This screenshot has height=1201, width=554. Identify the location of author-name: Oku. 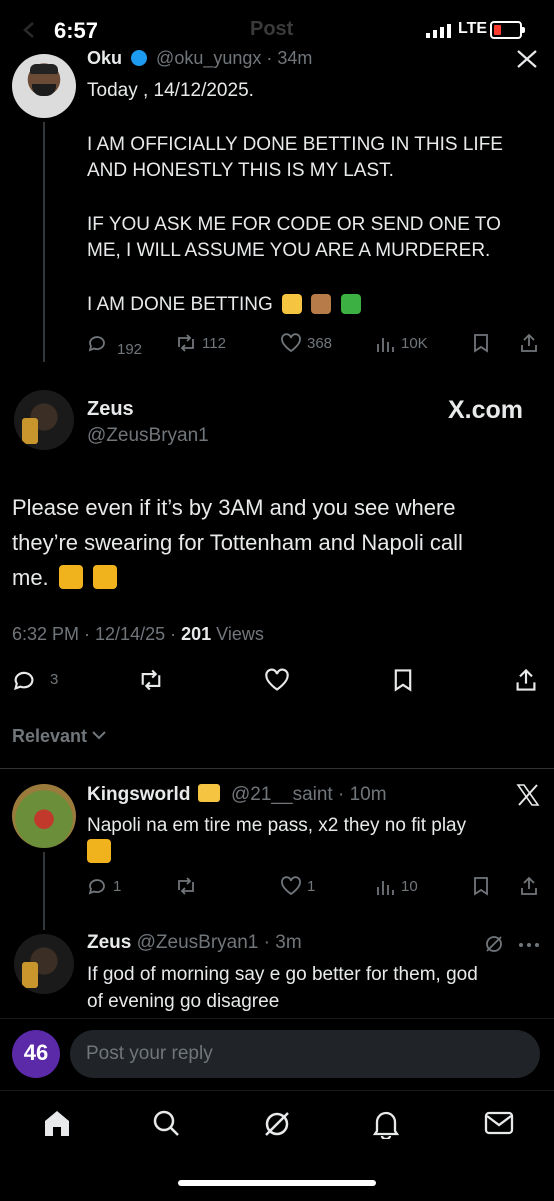
(104, 58).